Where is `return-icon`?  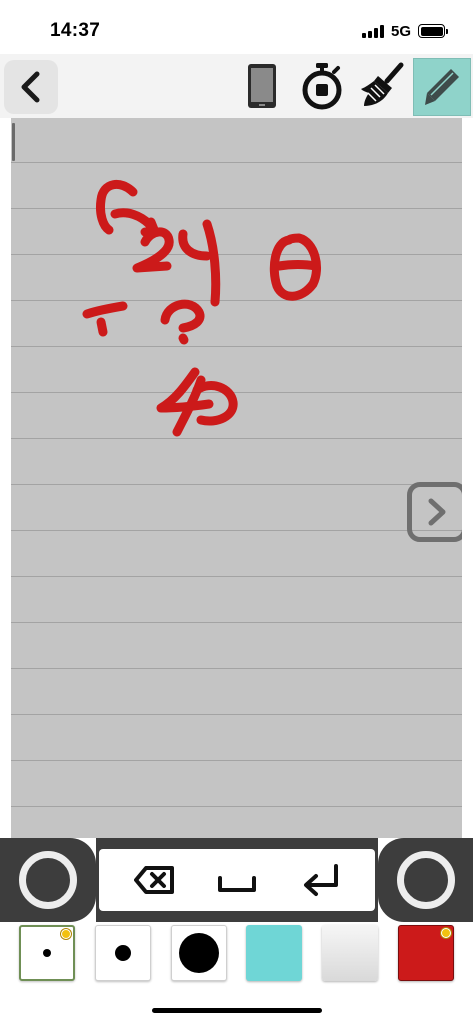 return-icon is located at coordinates (321, 880).